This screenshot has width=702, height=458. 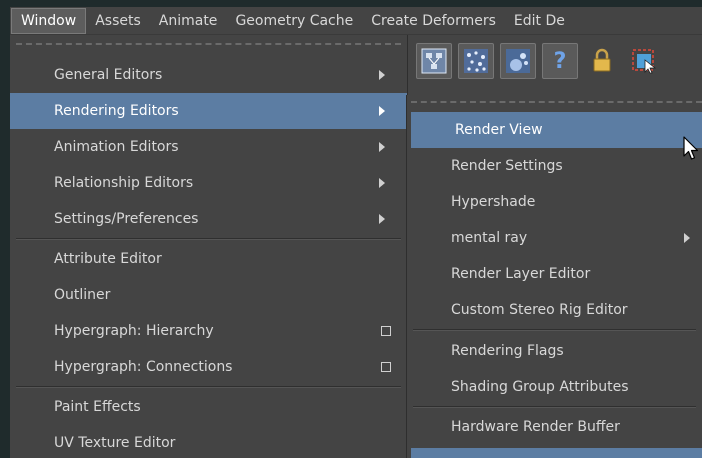 What do you see at coordinates (82, 295) in the screenshot?
I see `menu-item-label: Outliner` at bounding box center [82, 295].